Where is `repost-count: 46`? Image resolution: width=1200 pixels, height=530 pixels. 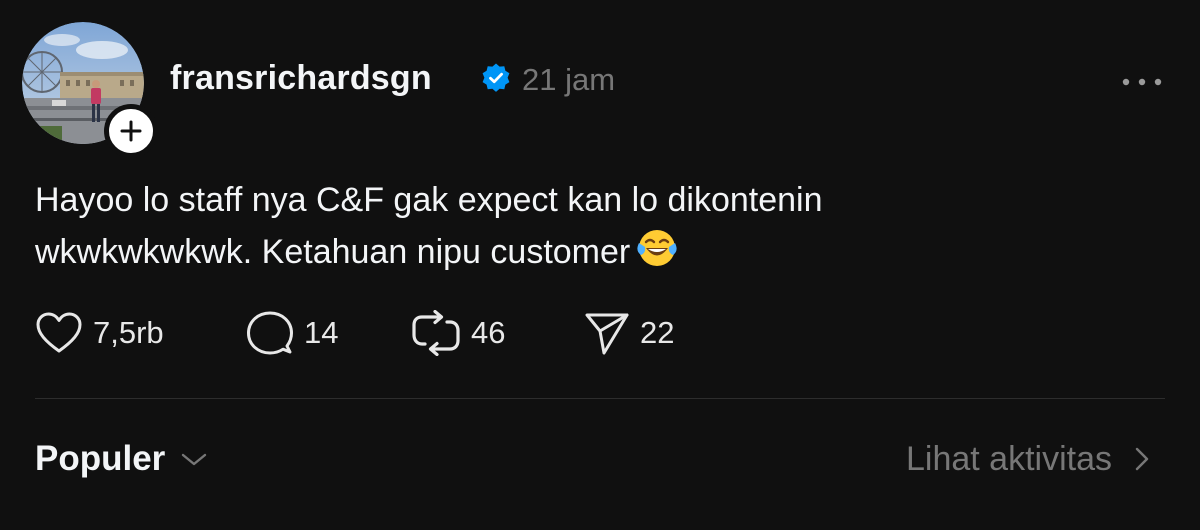
repost-count: 46 is located at coordinates (488, 332).